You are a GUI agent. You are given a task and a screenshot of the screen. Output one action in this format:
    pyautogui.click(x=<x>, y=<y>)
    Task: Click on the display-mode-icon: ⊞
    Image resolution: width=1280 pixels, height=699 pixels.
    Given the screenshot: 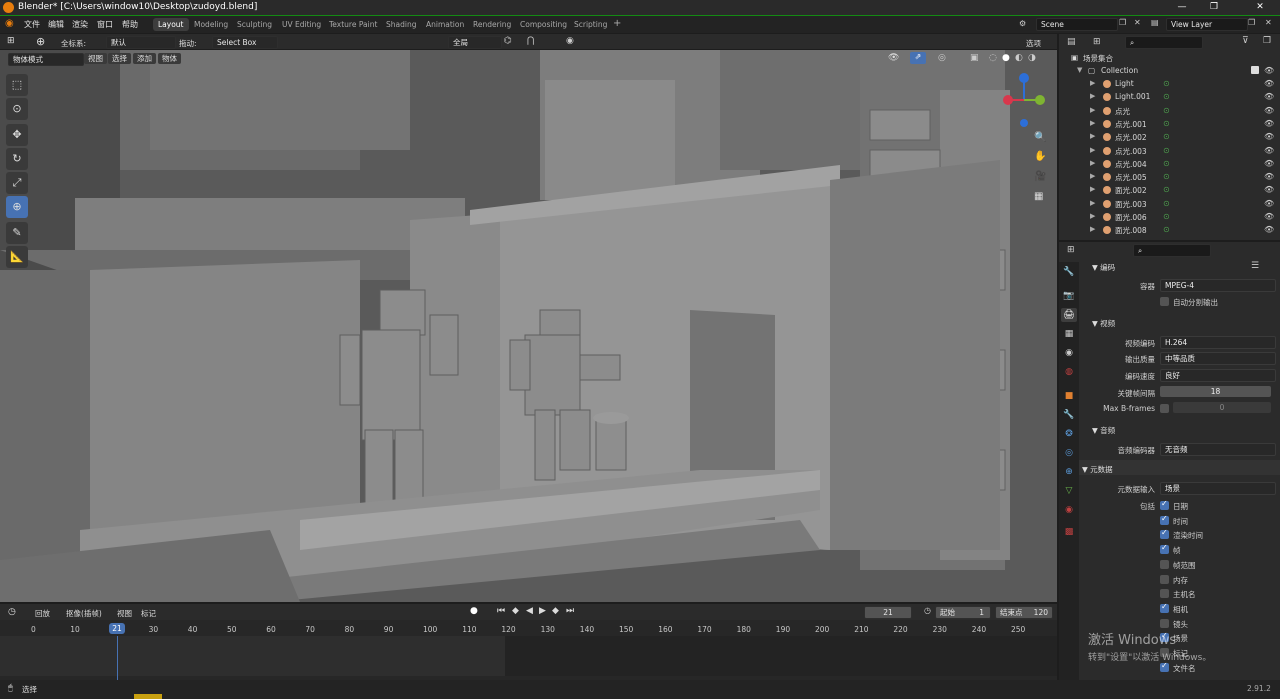 What is the action you would take?
    pyautogui.click(x=1097, y=42)
    